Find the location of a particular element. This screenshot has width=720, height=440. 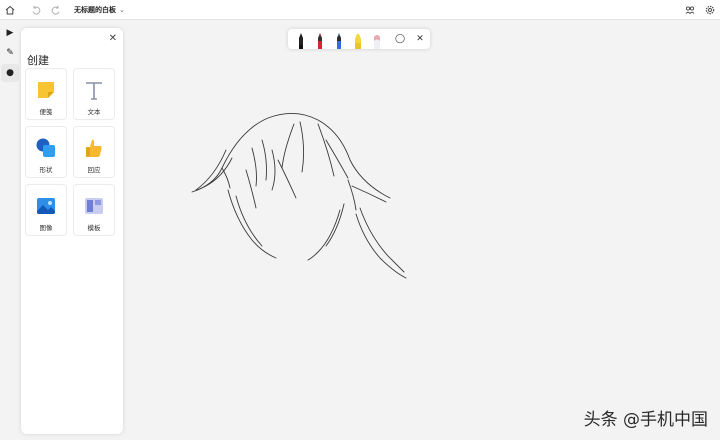

highlighter-icon is located at coordinates (357, 39).